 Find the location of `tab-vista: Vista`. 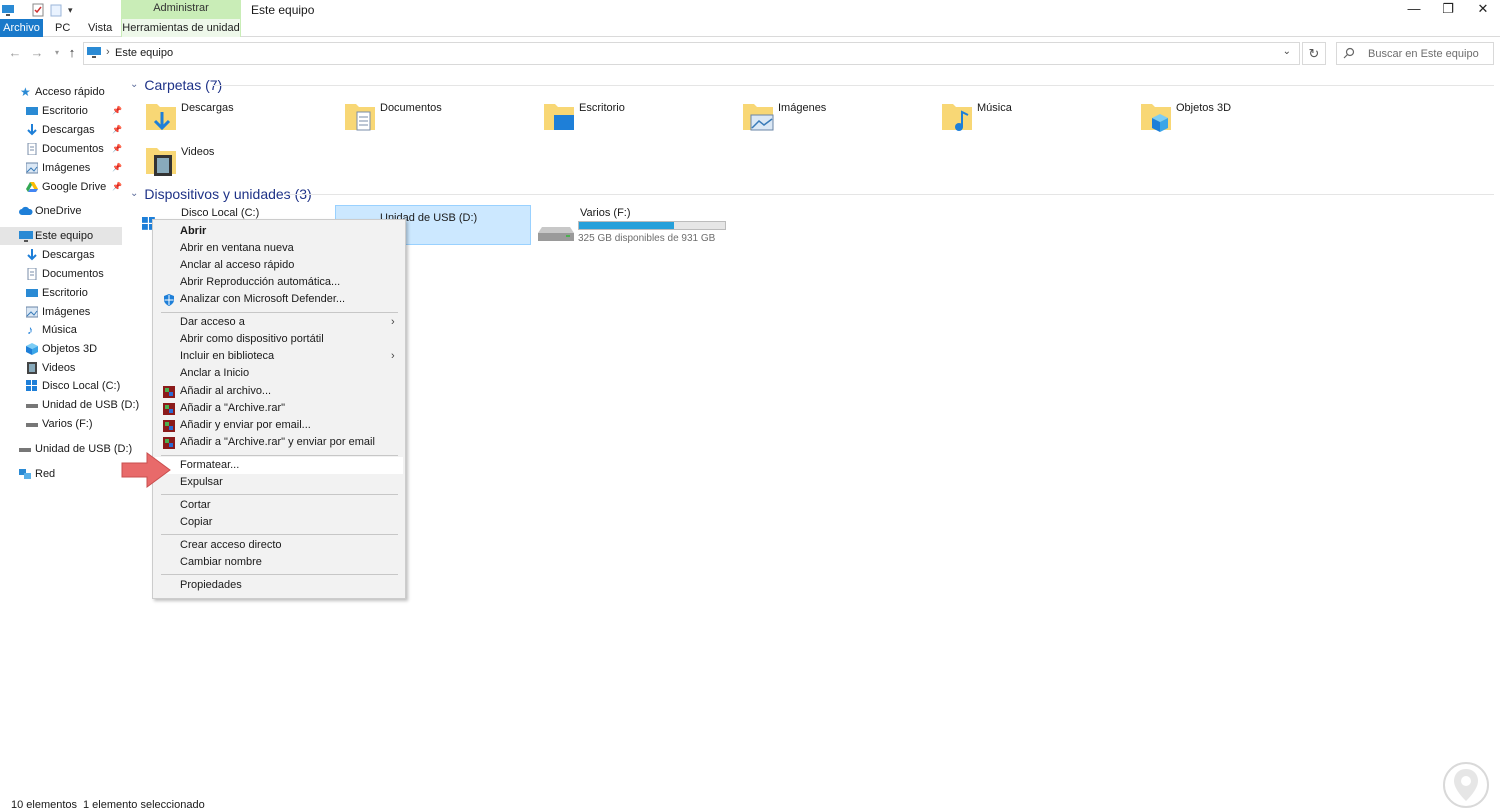

tab-vista: Vista is located at coordinates (100, 28).